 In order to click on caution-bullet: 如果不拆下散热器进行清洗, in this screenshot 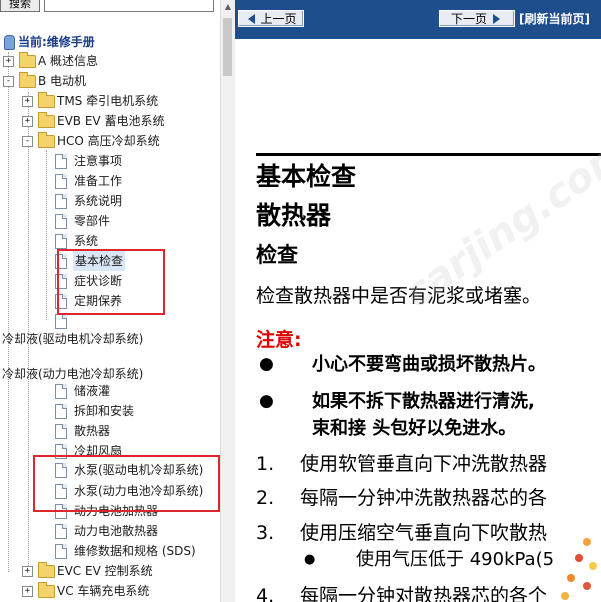, I will do `click(423, 401)`.